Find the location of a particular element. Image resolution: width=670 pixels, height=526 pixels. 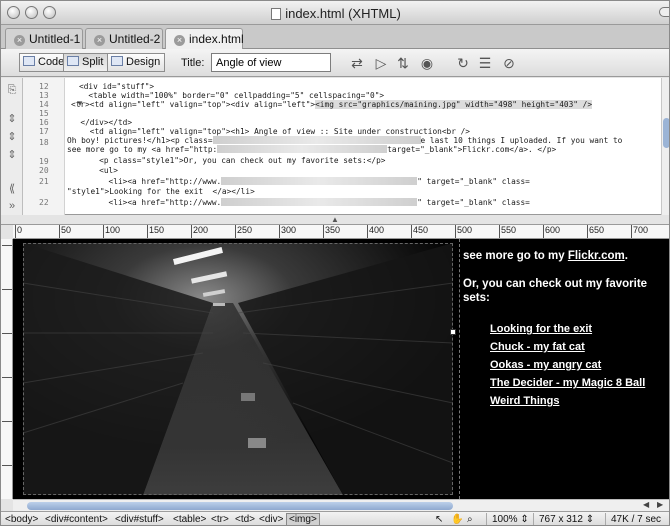

window-title: index.html (XHTML) is located at coordinates (335, 13).